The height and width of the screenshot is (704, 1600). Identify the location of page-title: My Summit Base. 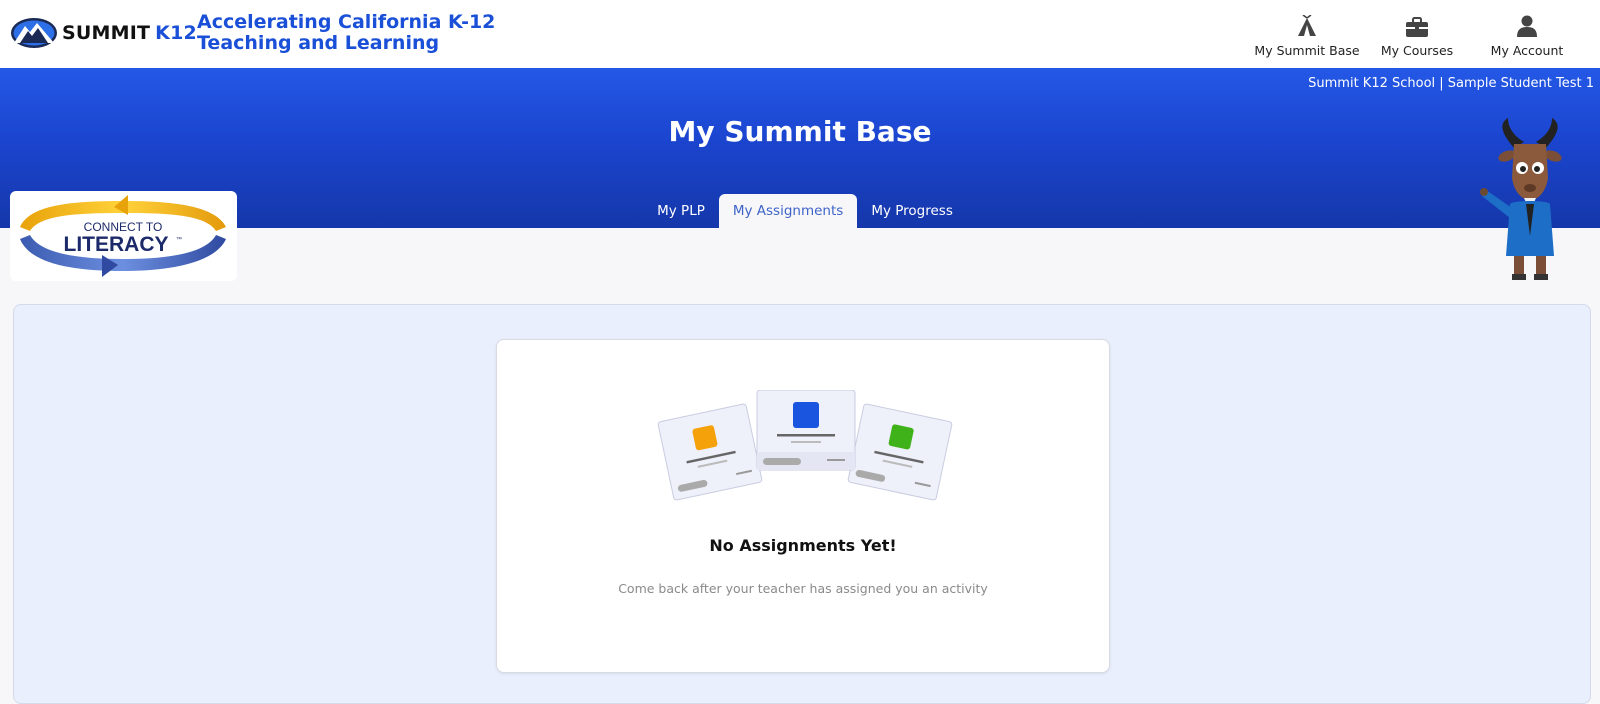
(800, 131).